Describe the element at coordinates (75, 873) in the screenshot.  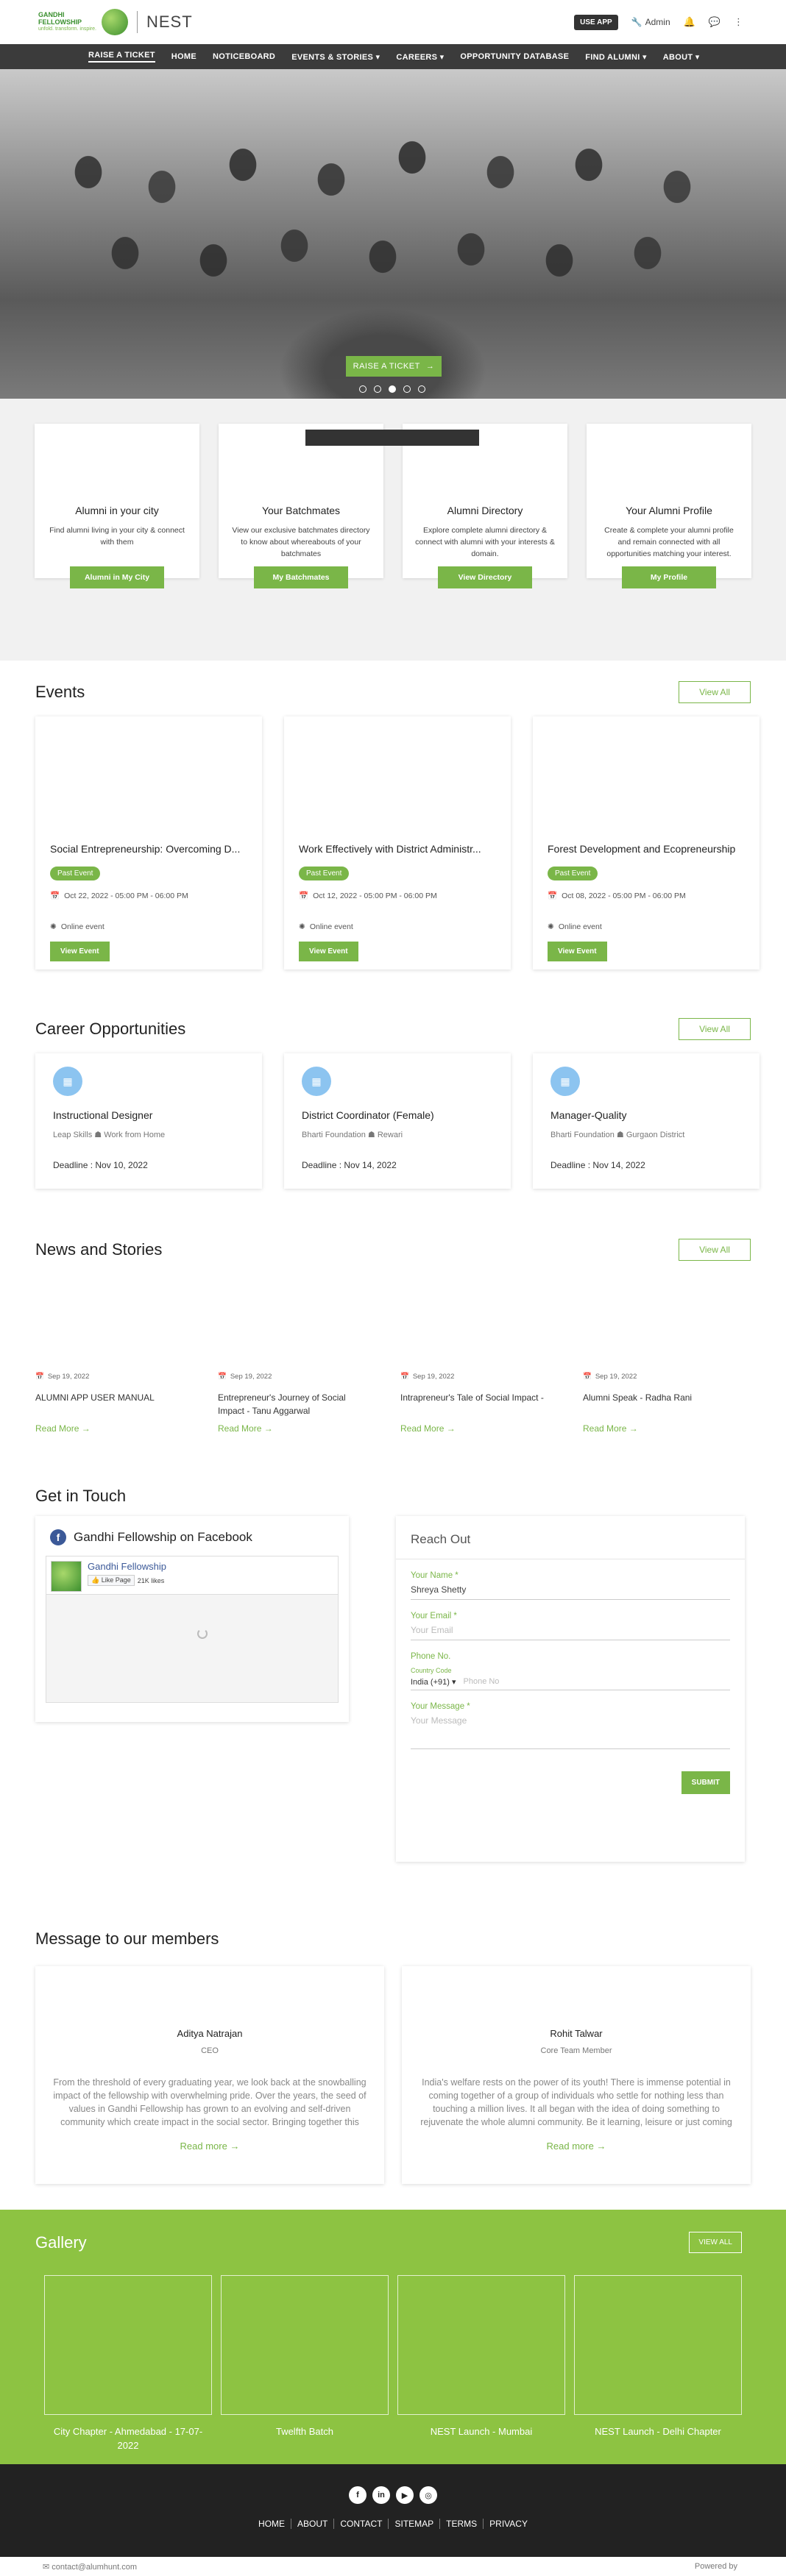
I see `past-event-badge: Past Event` at that location.